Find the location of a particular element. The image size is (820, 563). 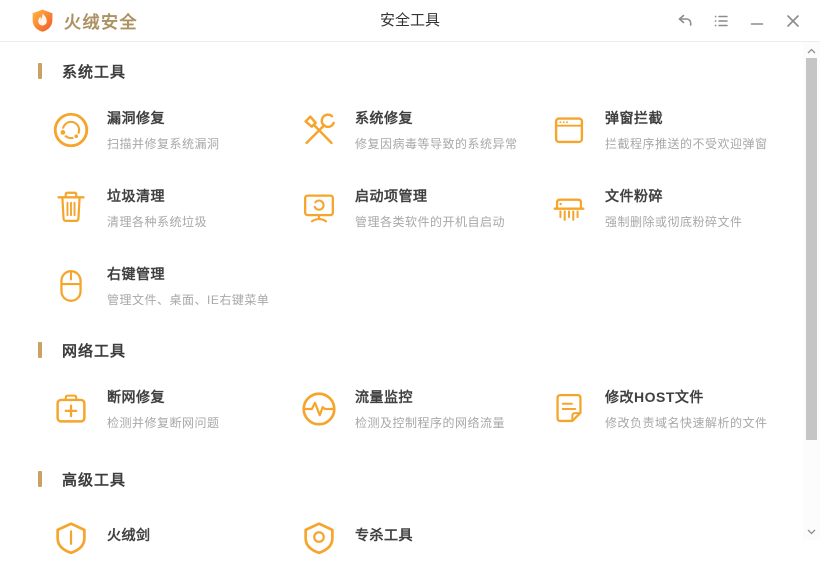

minimize-button is located at coordinates (756, 20).